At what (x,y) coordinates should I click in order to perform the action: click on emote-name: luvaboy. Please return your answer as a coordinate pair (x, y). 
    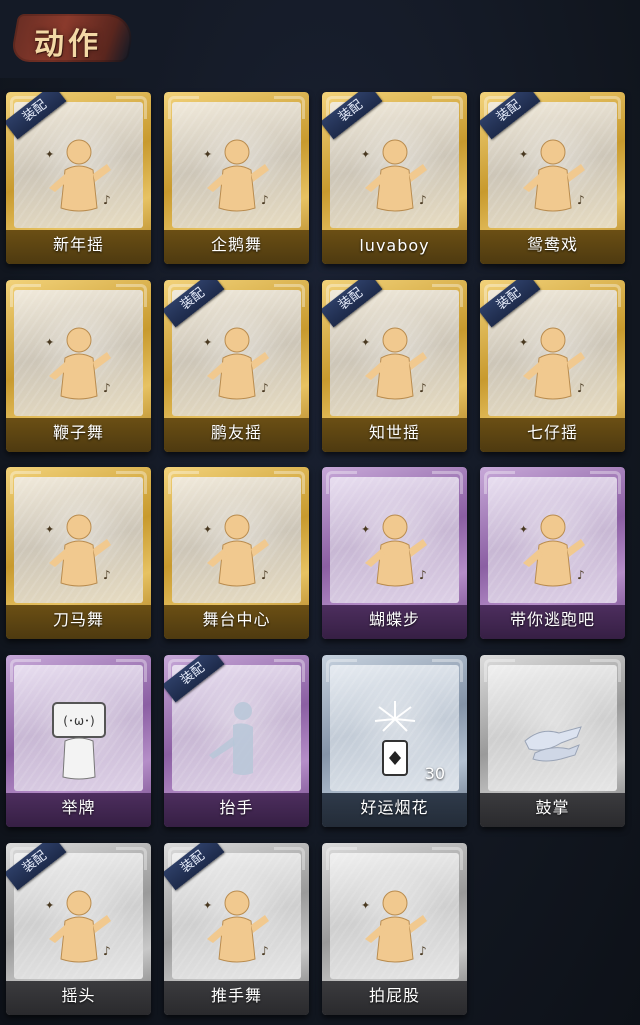
    Looking at the image, I should click on (394, 245).